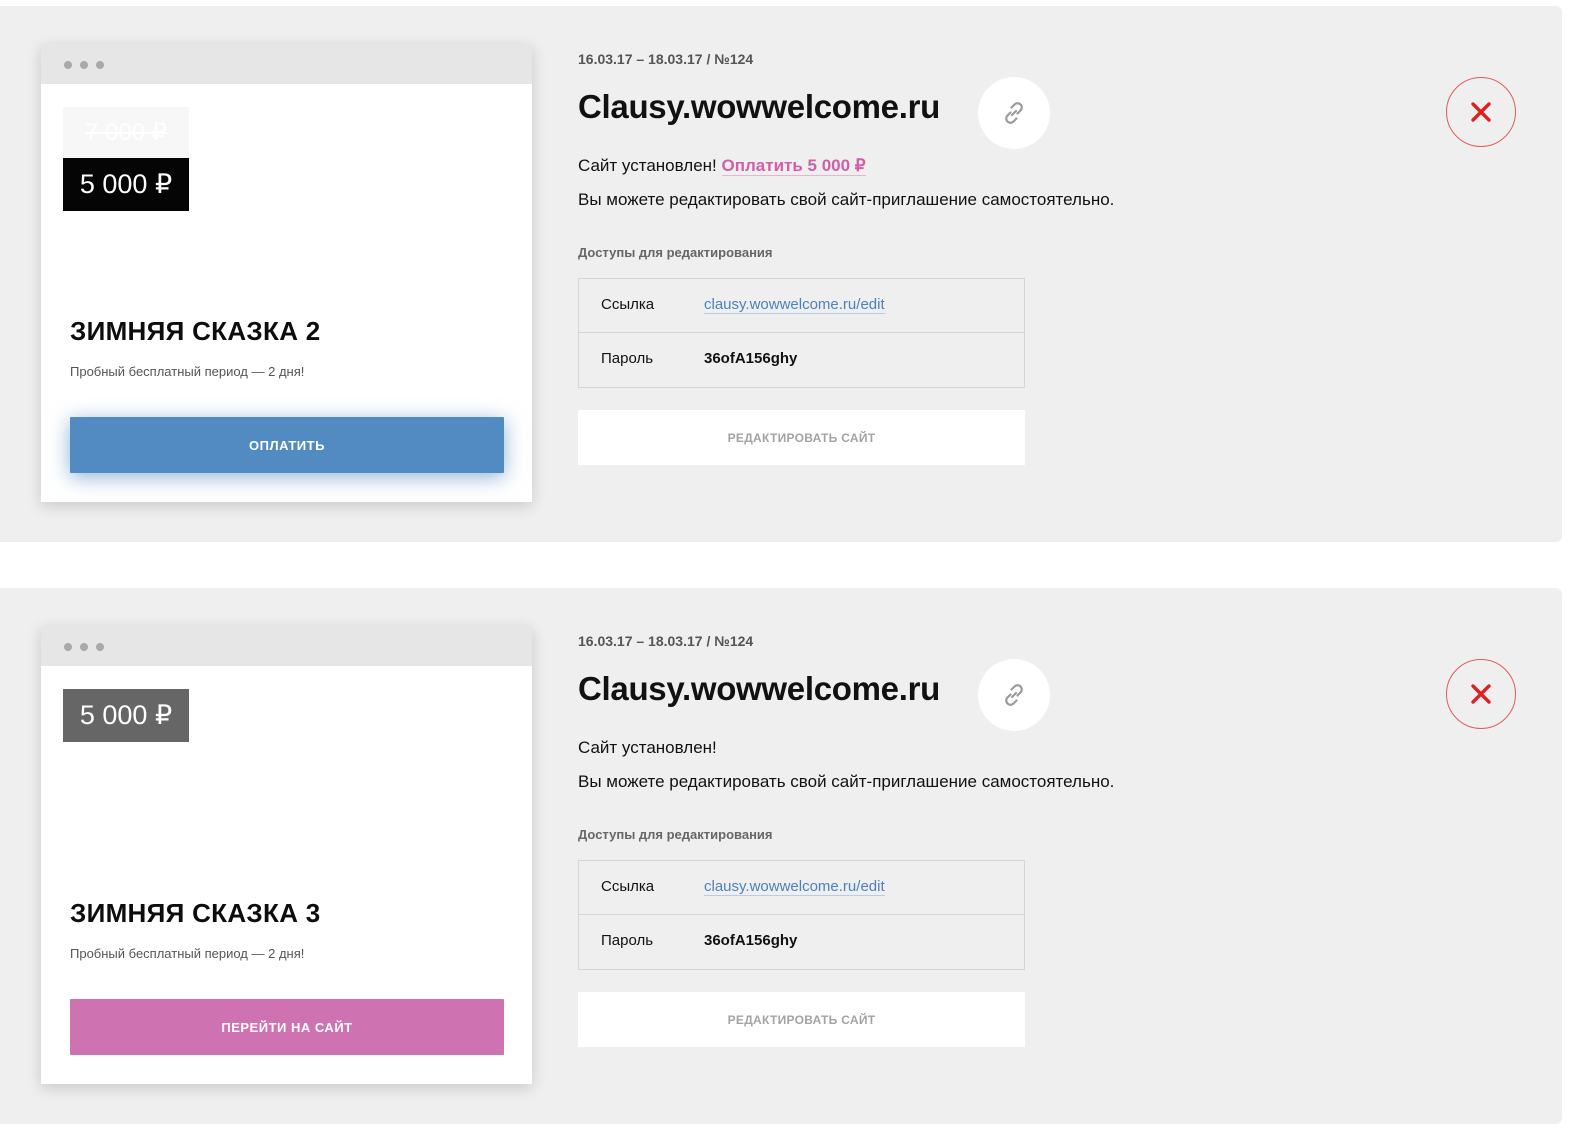  I want to click on theme-name: ЗИМНЯЯ СКАЗКА 3, so click(195, 913).